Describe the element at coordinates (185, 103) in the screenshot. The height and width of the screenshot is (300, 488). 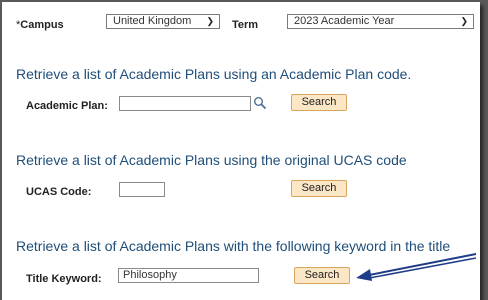
I see `academic-plan-input` at that location.